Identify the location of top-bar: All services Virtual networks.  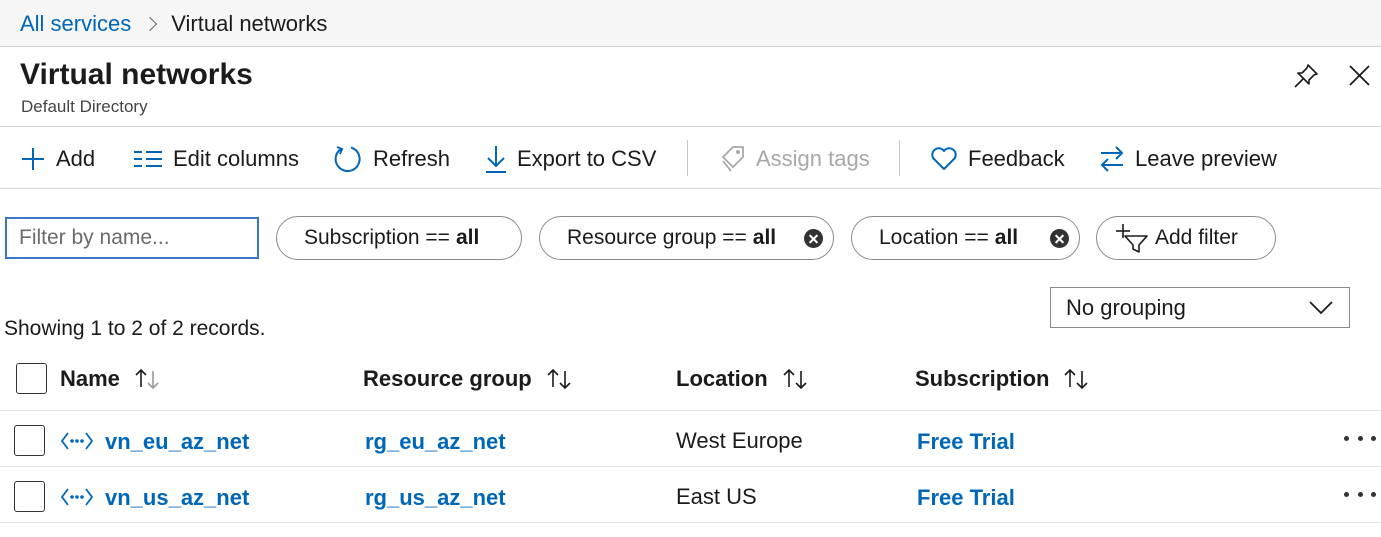
(690, 23).